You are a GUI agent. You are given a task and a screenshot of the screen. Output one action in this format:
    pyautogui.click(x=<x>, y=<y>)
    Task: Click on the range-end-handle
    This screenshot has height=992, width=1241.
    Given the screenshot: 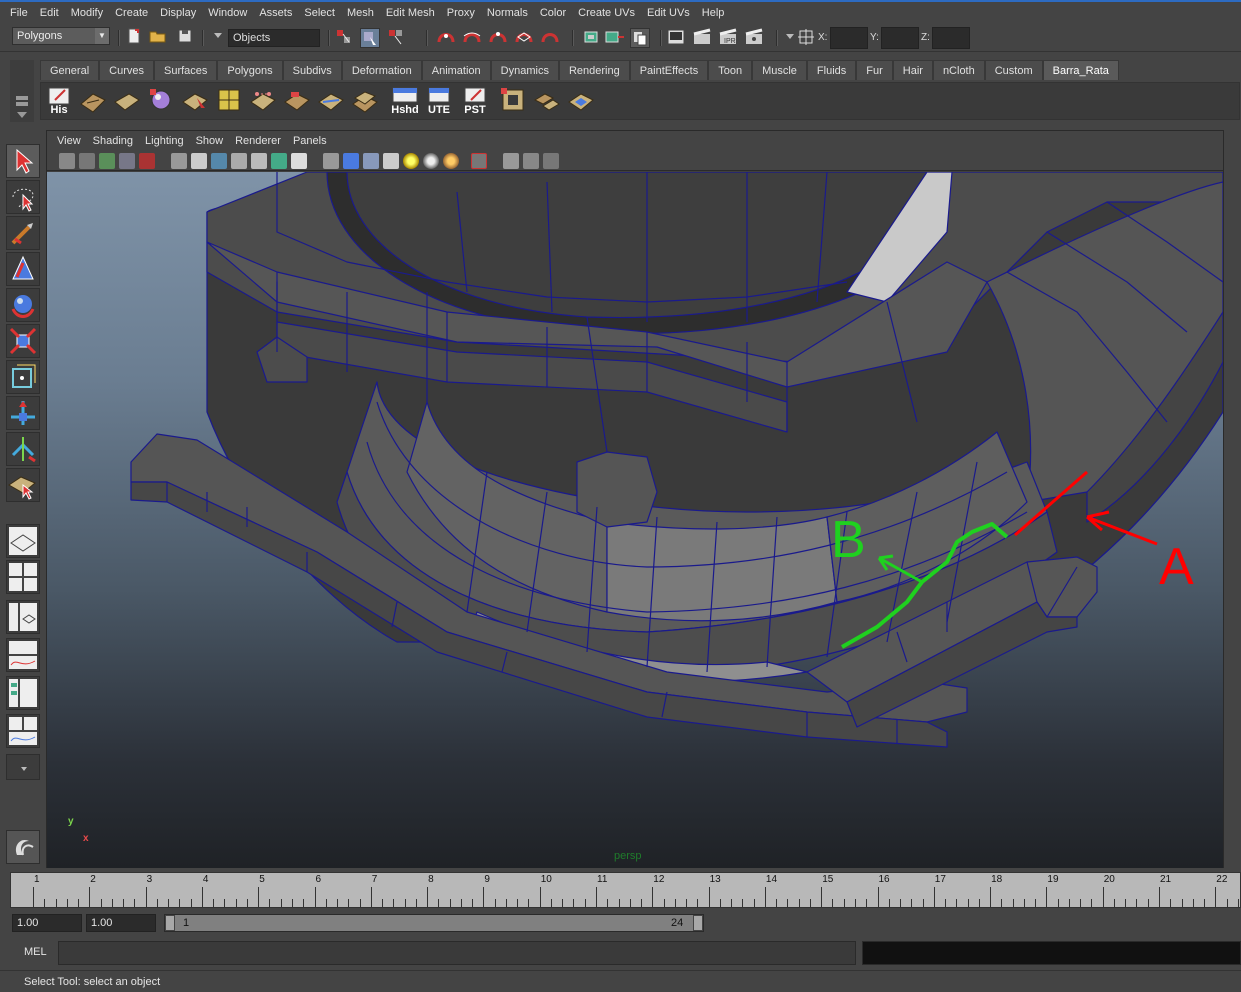 What is the action you would take?
    pyautogui.click(x=698, y=923)
    